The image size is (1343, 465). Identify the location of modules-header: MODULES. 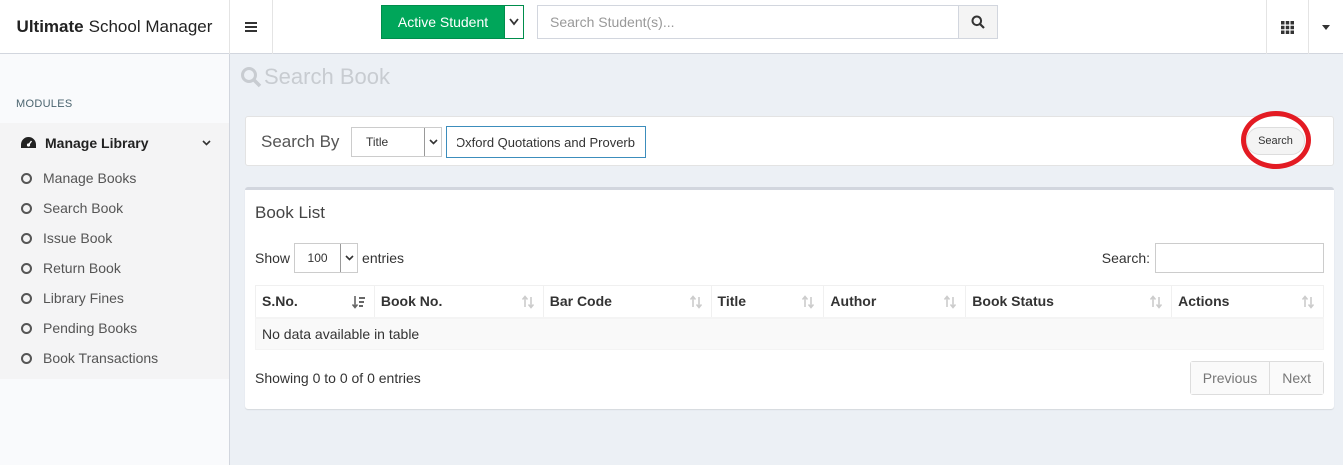
(44, 104).